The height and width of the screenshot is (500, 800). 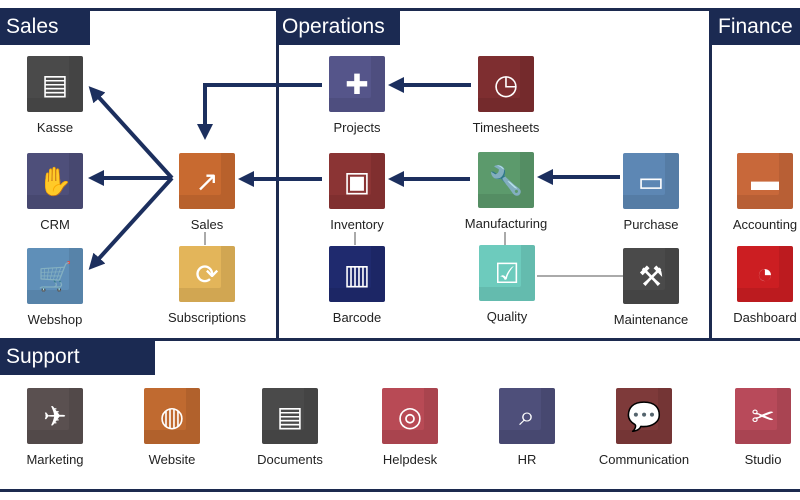 I want to click on app-communication: 💬 Communication, so click(x=644, y=427).